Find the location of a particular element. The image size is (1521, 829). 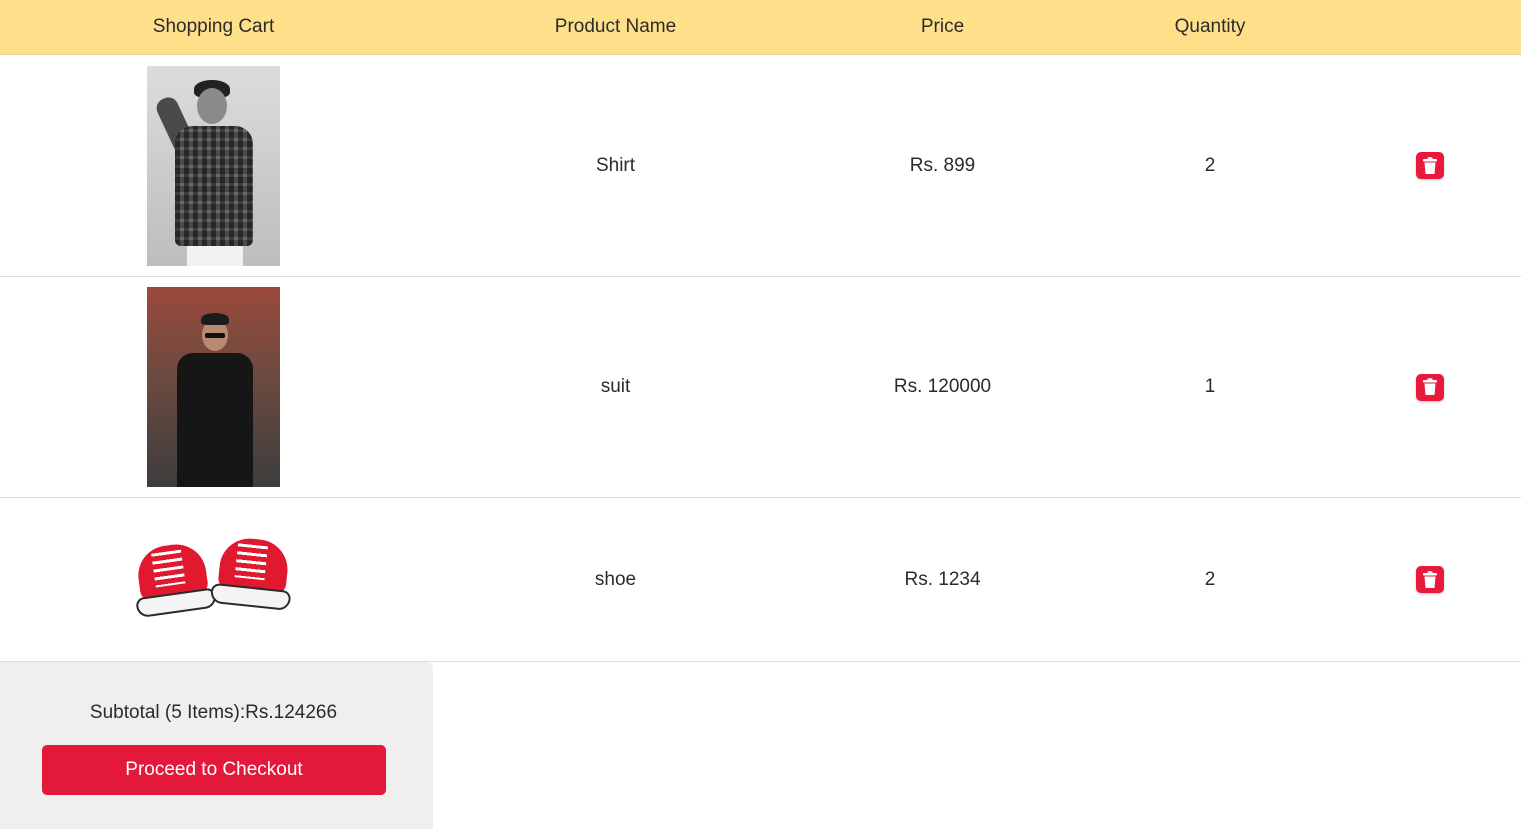

product-price: Rs. 120000 is located at coordinates (942, 386).